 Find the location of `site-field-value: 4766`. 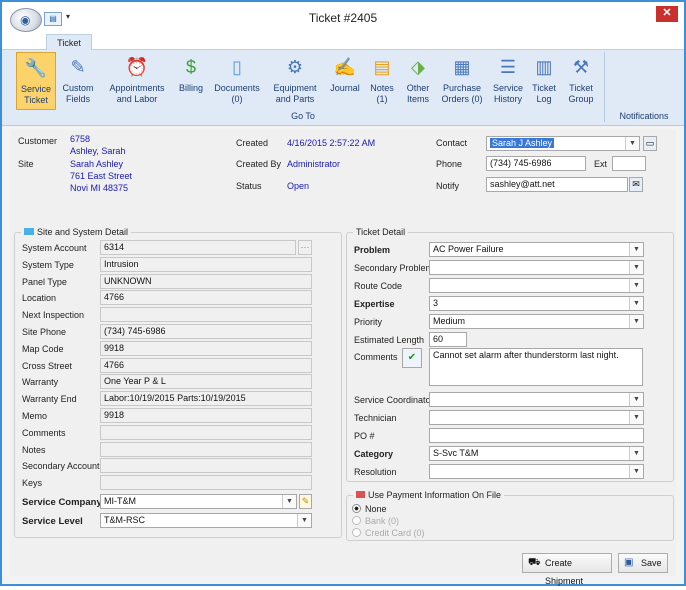

site-field-value: 4766 is located at coordinates (206, 297).